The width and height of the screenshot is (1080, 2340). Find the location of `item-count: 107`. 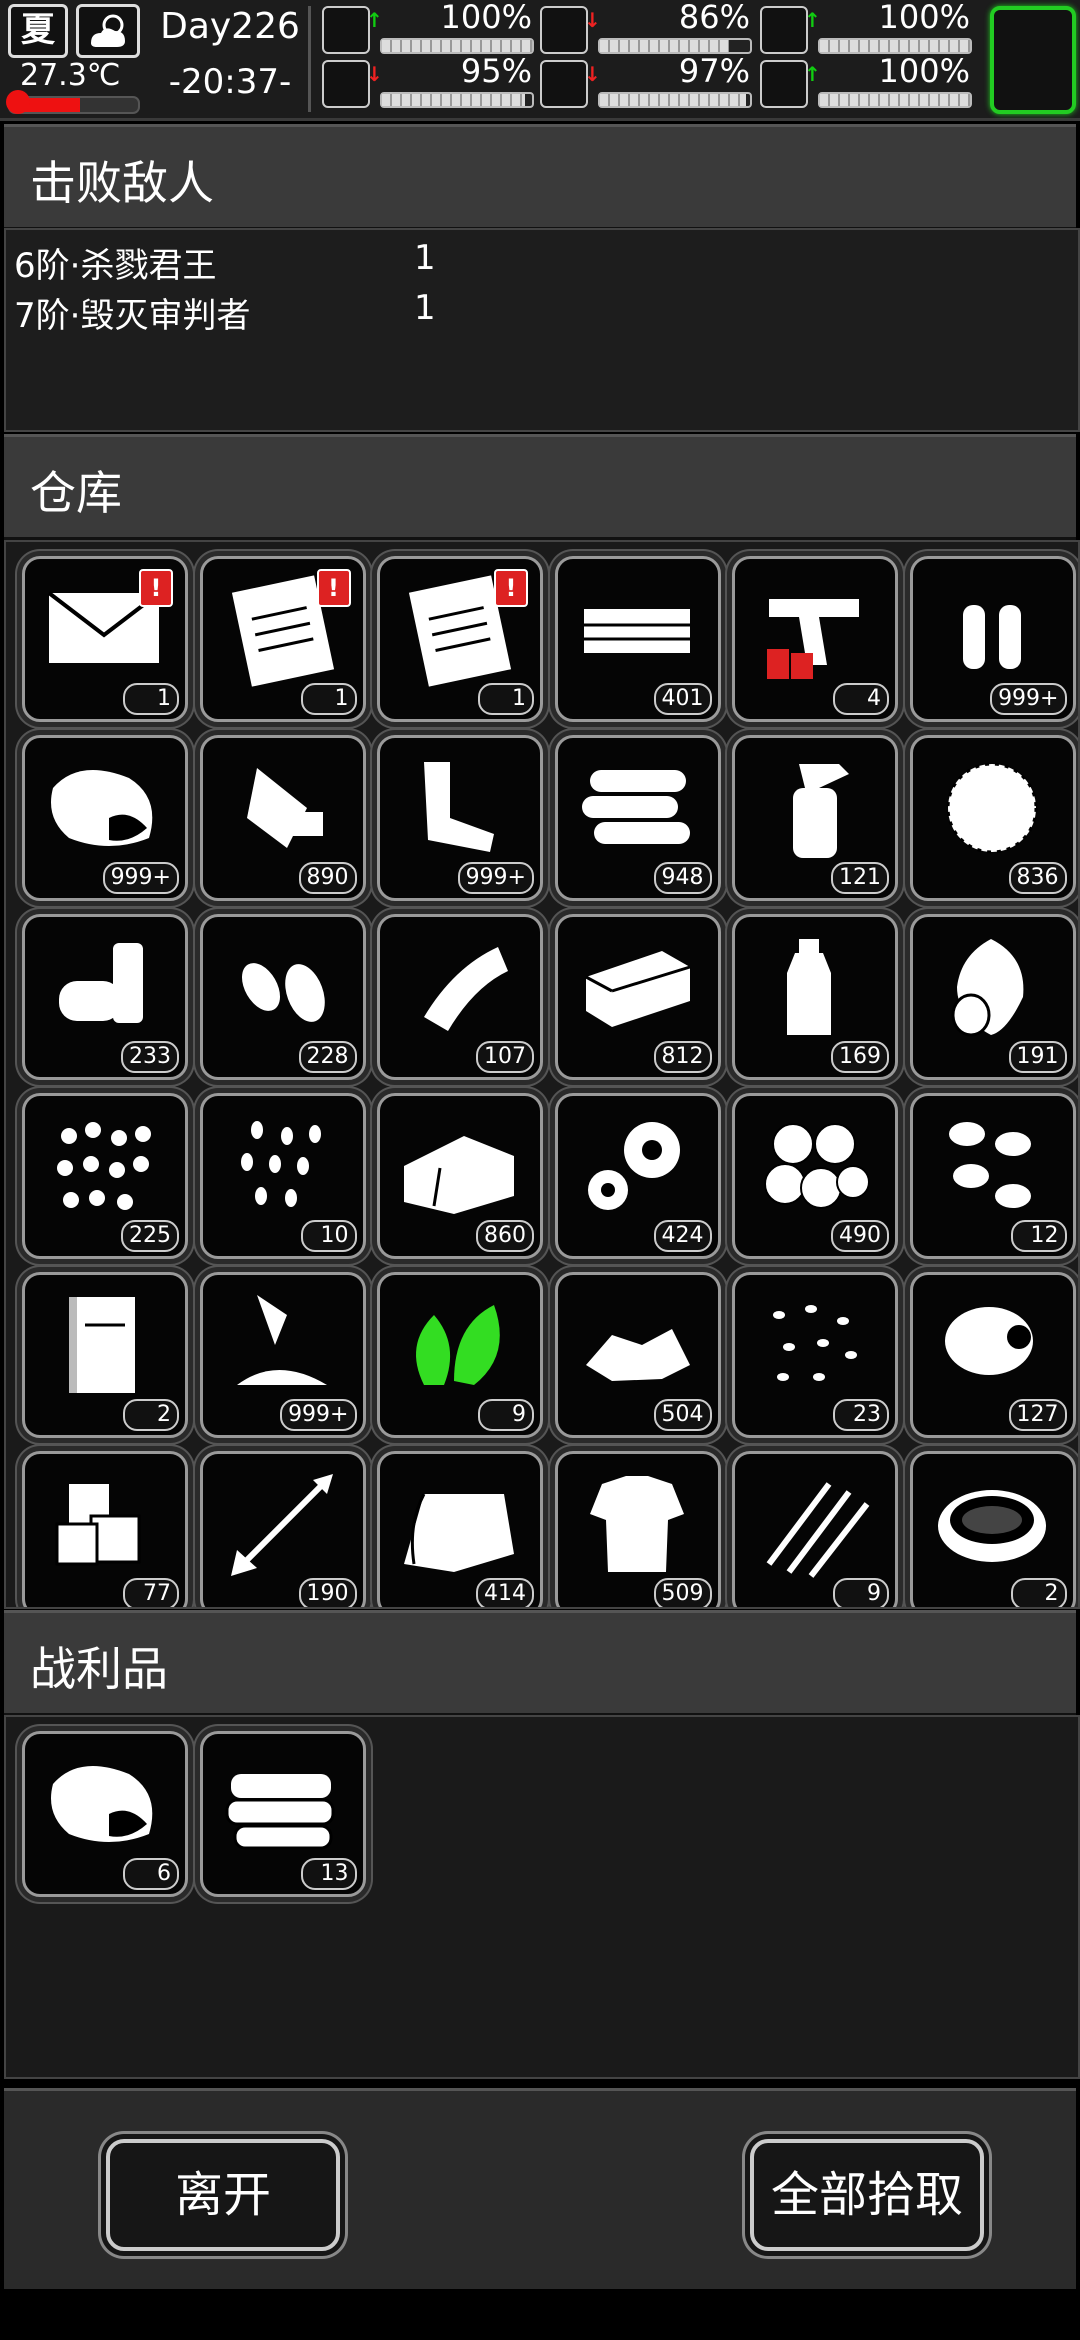

item-count: 107 is located at coordinates (505, 1057).